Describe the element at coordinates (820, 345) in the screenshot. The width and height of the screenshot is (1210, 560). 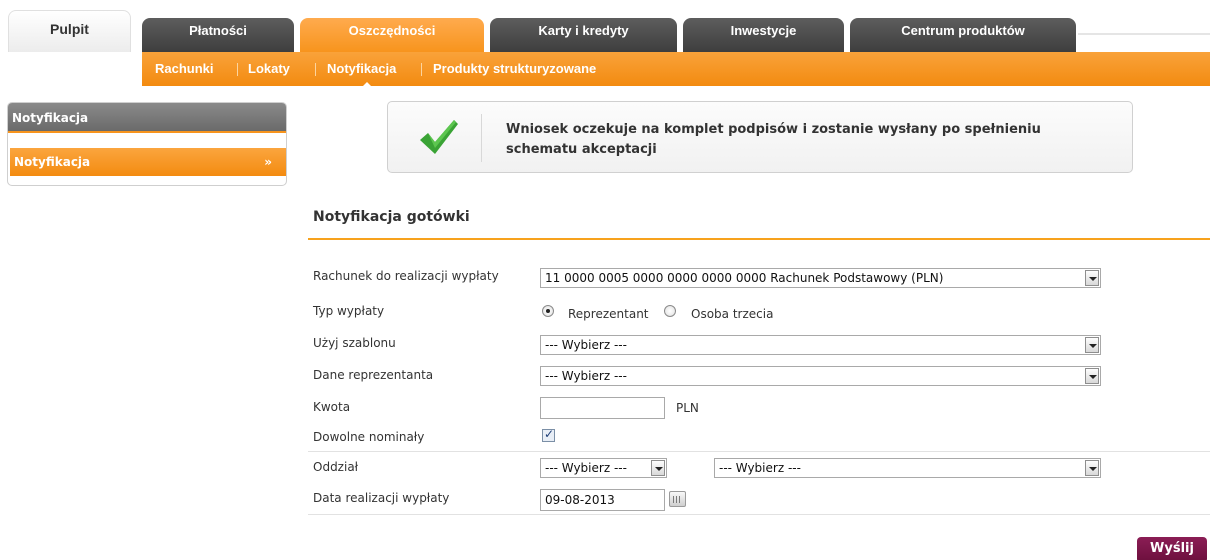
I see `template-select: --- Wybierz ---` at that location.